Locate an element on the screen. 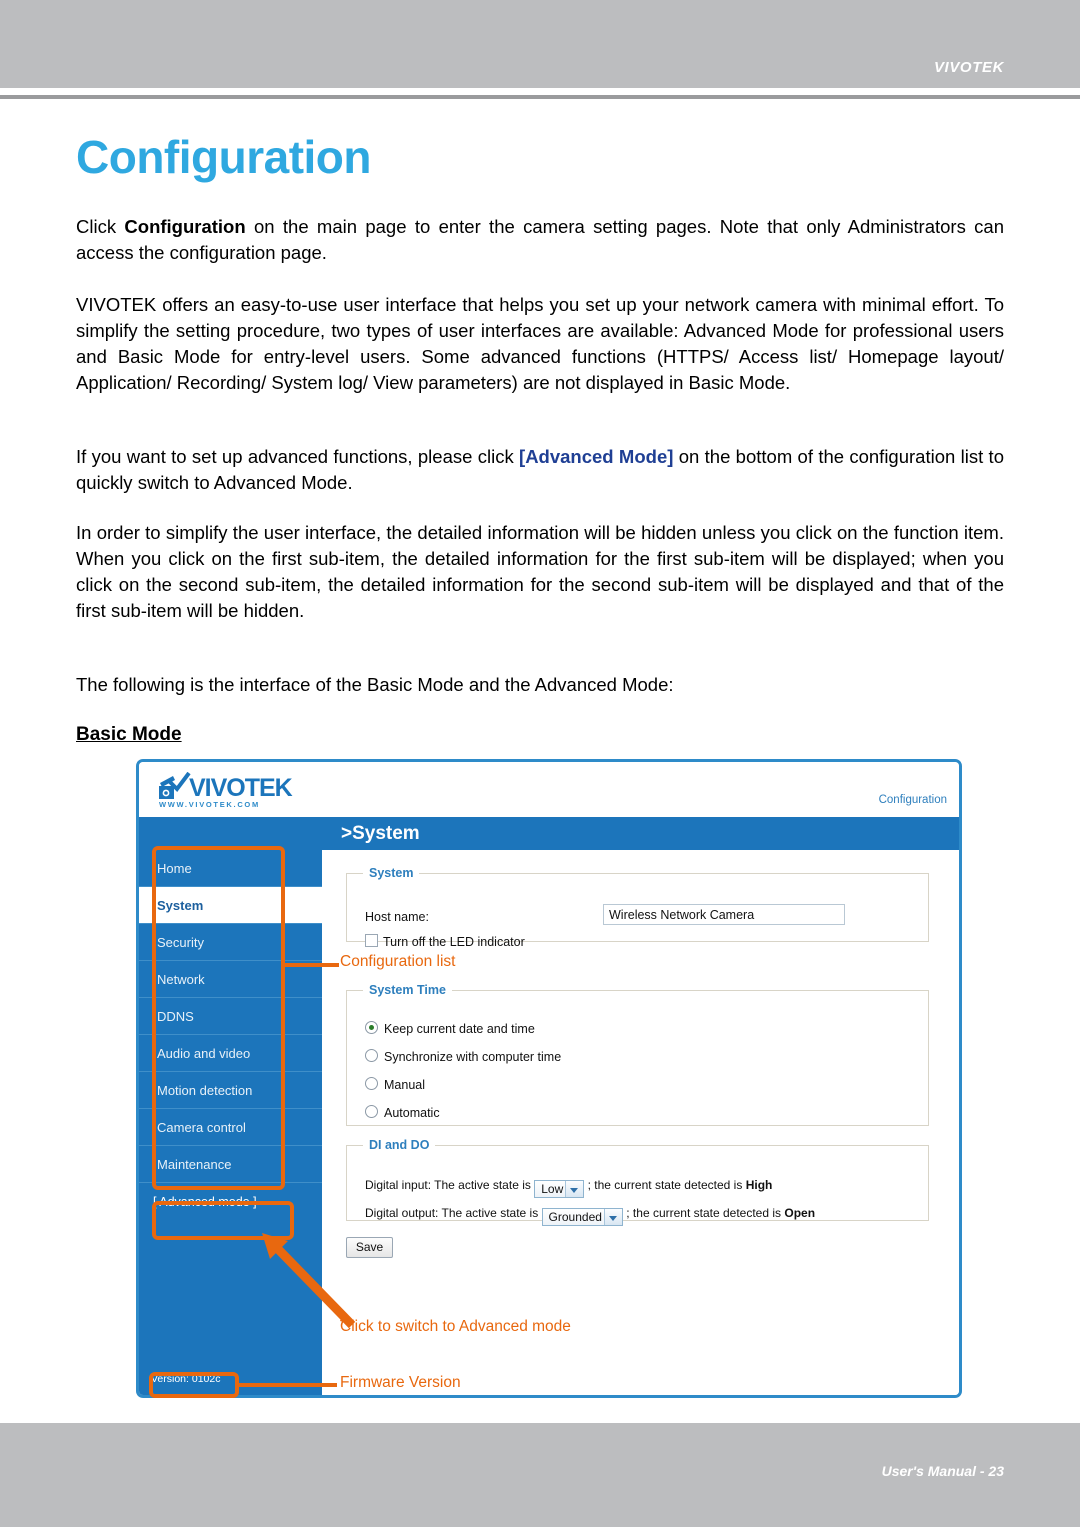  di-and-do-legend: DI and DO is located at coordinates (399, 1145).